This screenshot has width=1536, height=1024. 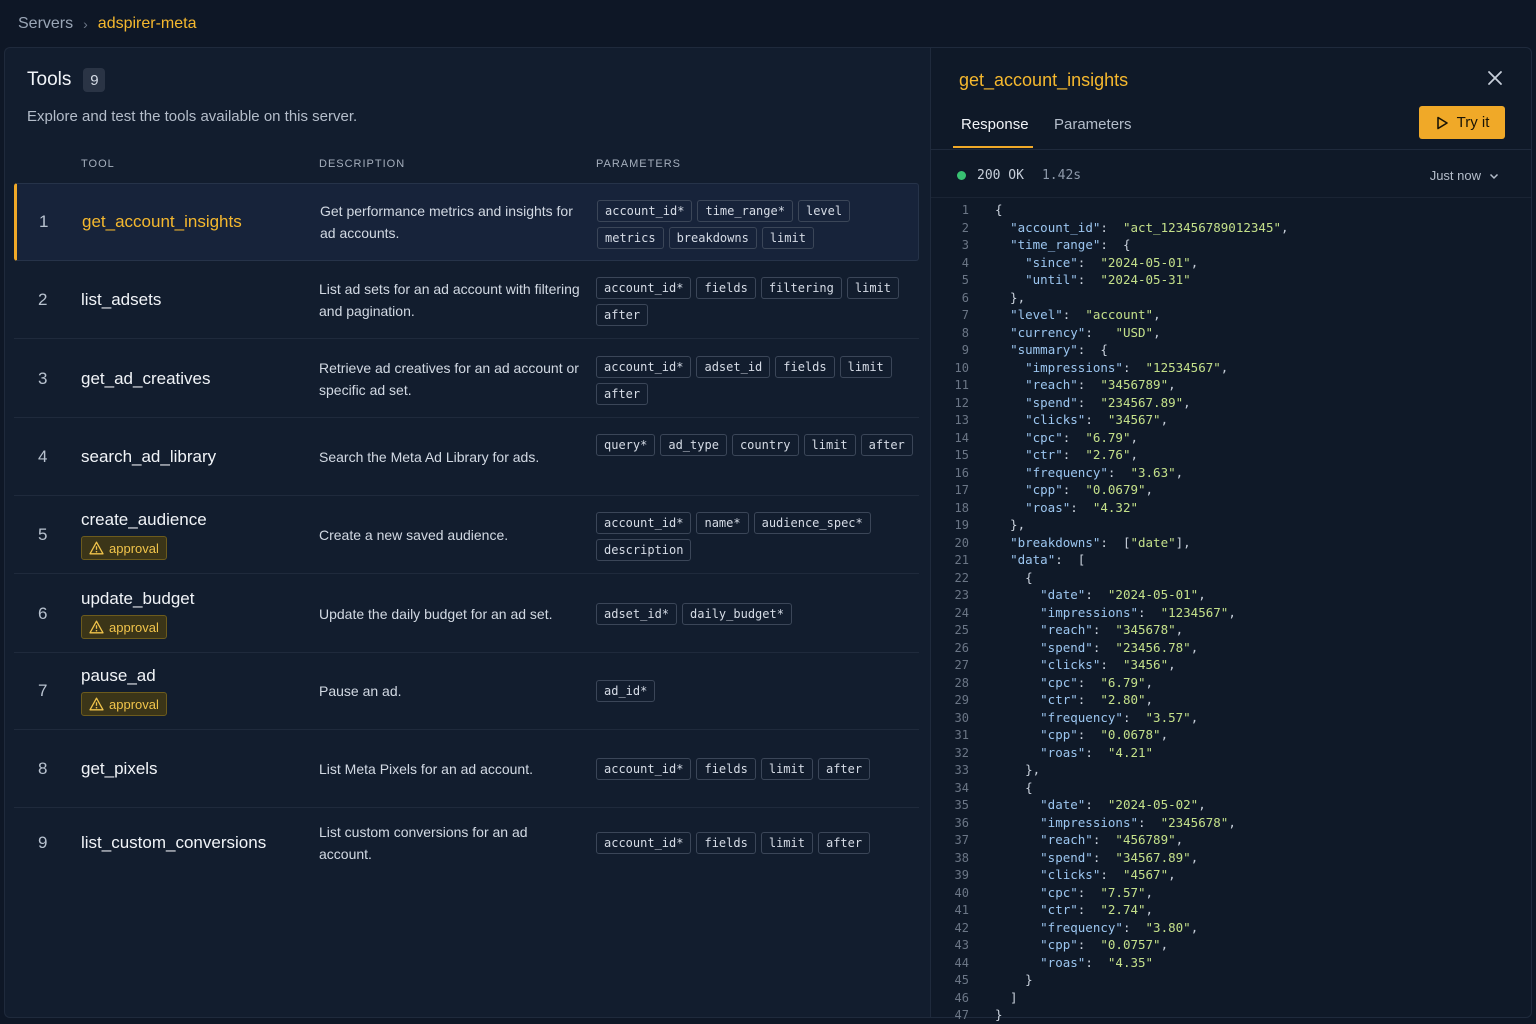 What do you see at coordinates (1044, 80) in the screenshot?
I see `detail-title: get_account_insights` at bounding box center [1044, 80].